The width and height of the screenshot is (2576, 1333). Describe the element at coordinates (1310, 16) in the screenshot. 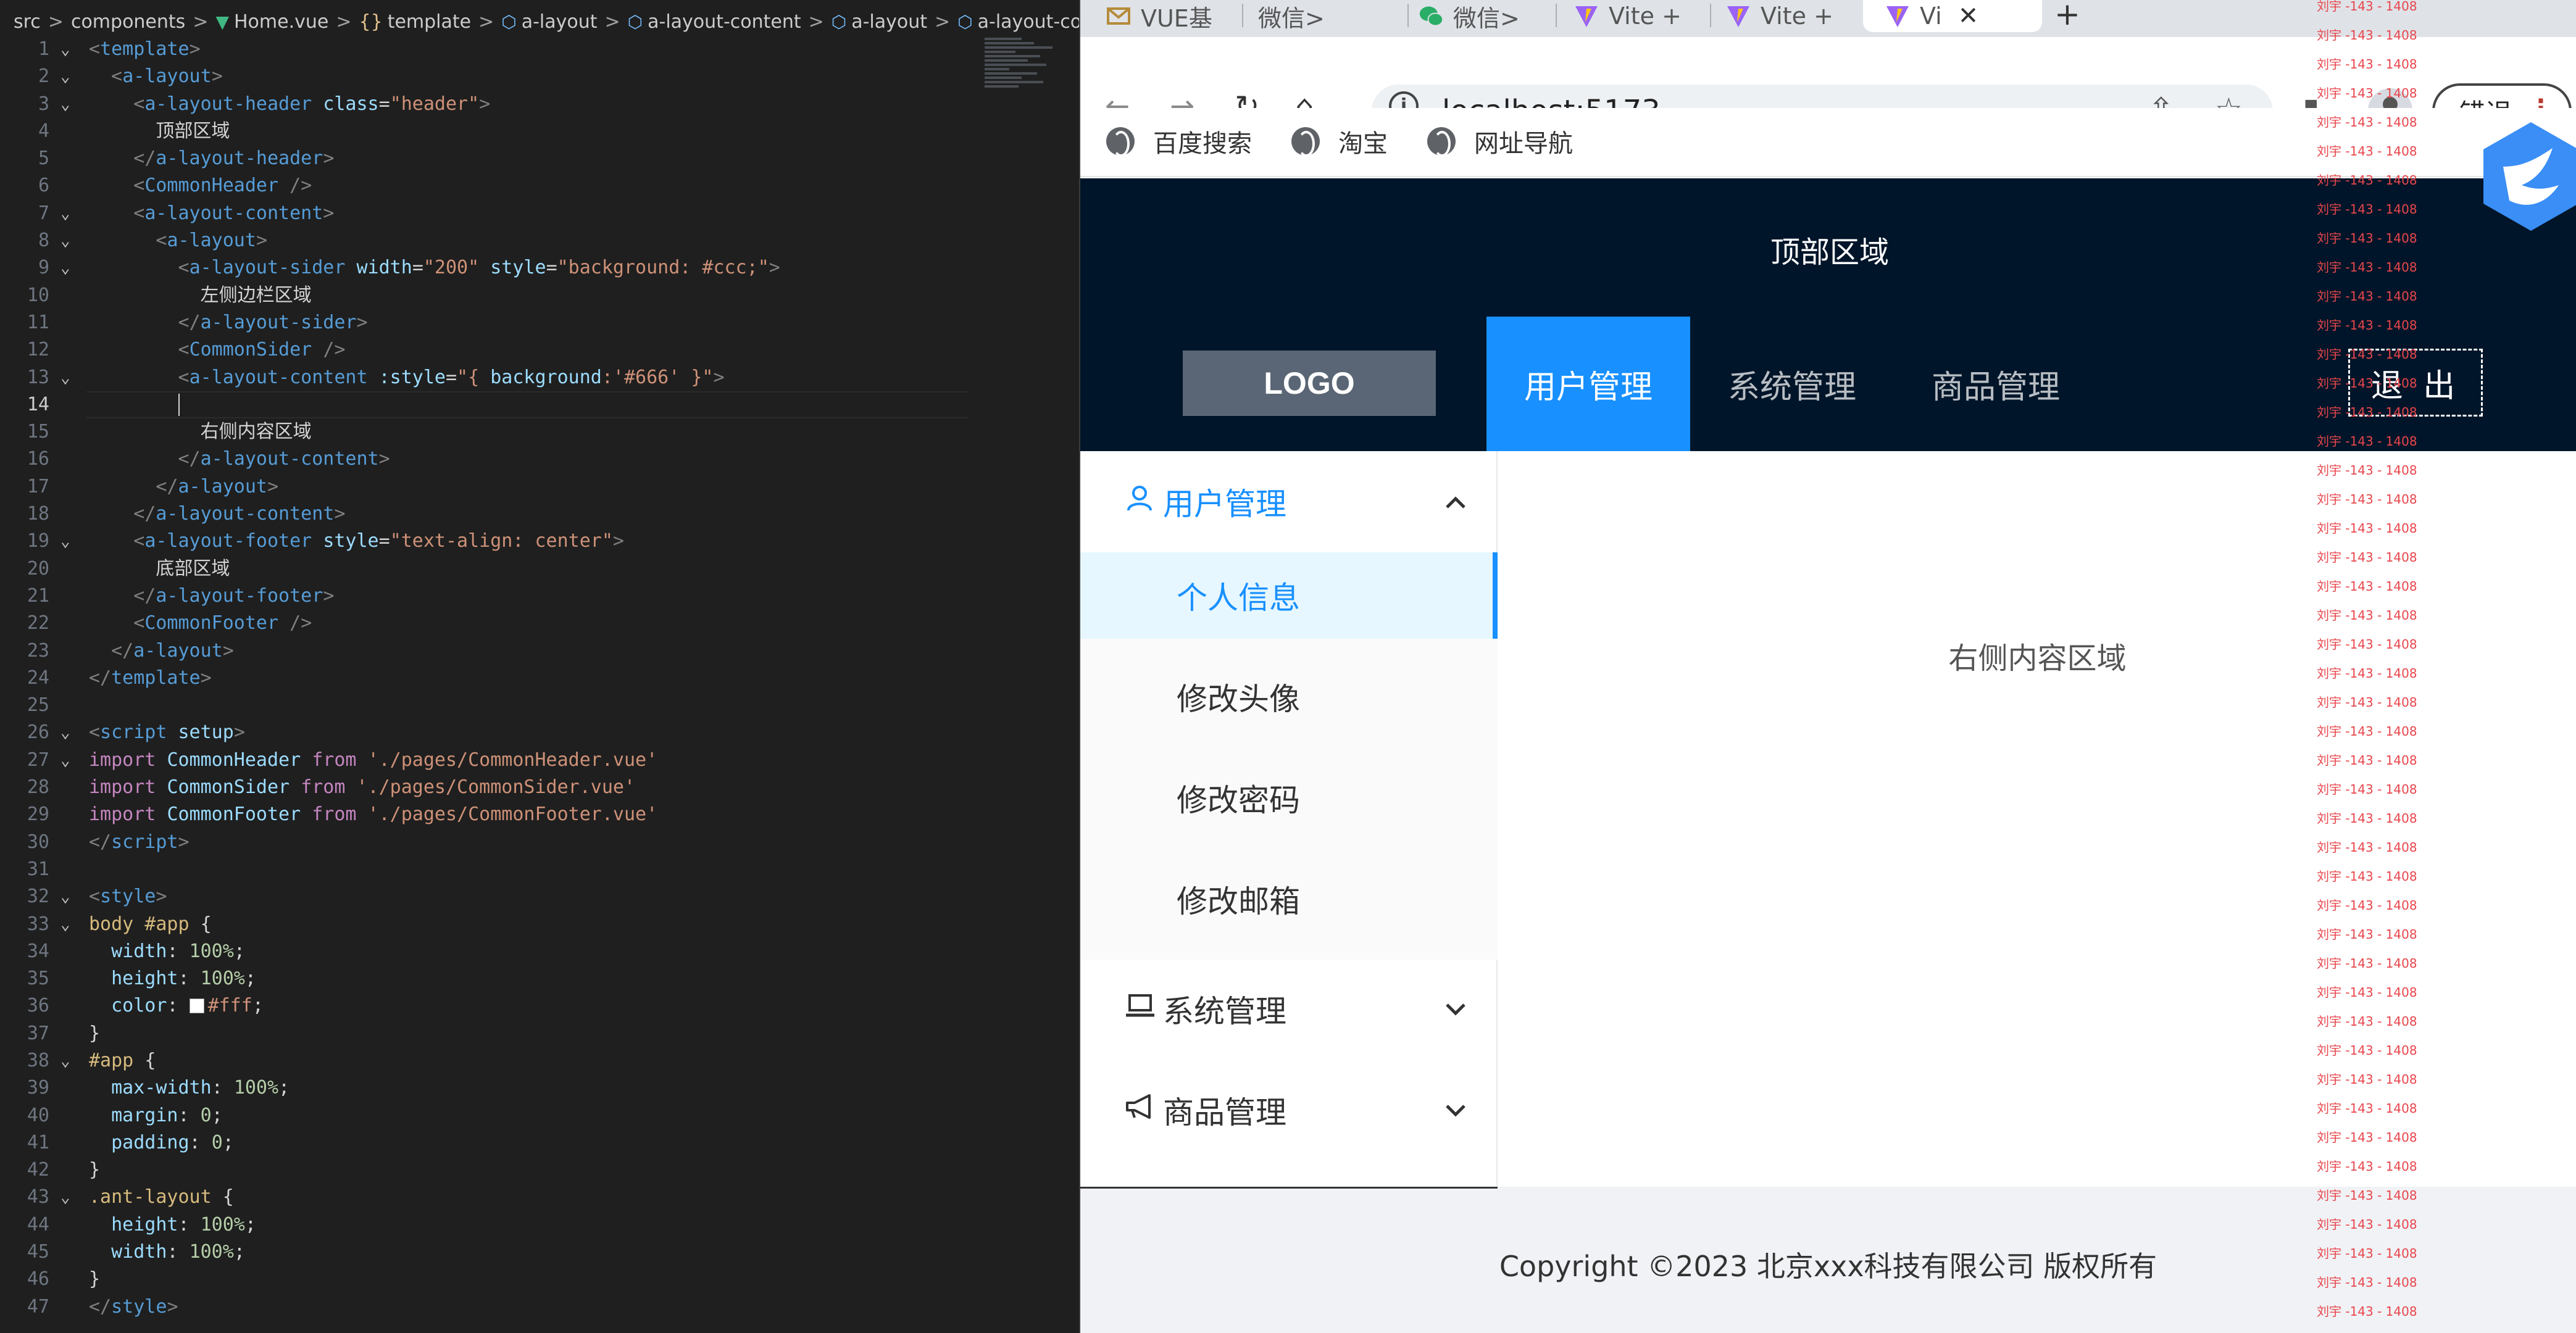

I see `browser-tab-2: 微信>` at that location.